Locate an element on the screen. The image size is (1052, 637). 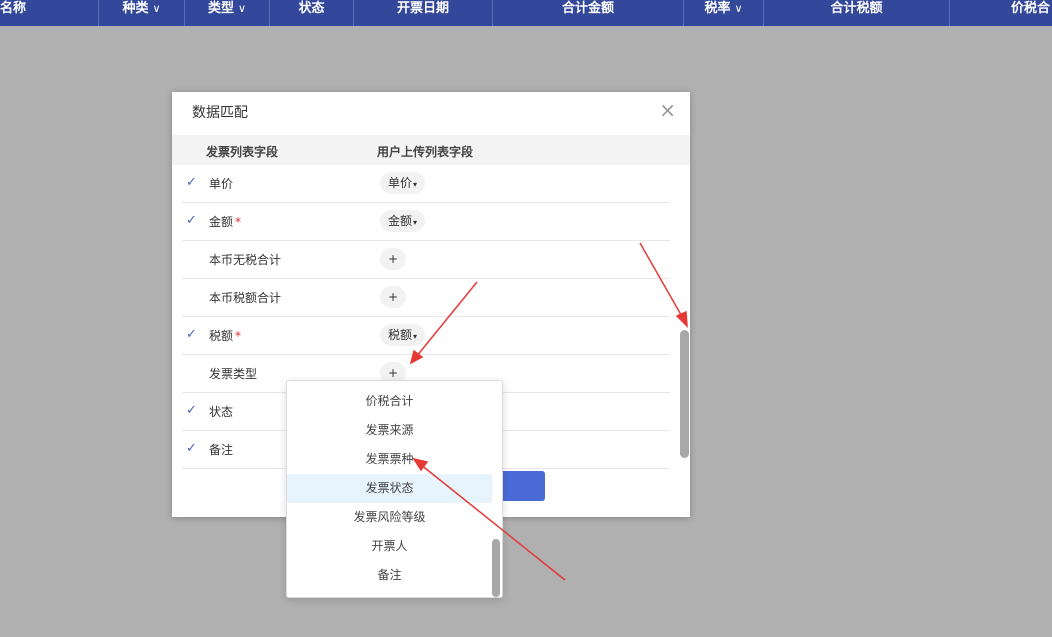
dropdown-option: 价税合计 is located at coordinates (389, 401).